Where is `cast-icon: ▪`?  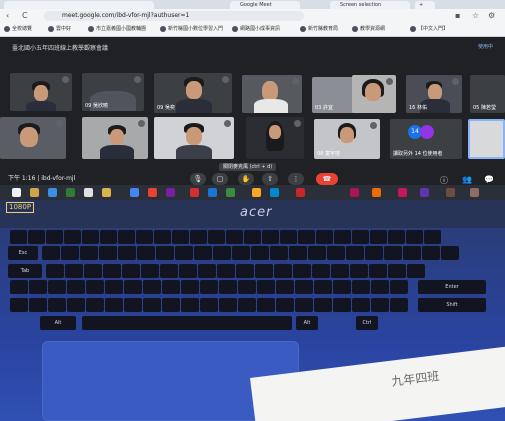 cast-icon: ▪ is located at coordinates (457, 16).